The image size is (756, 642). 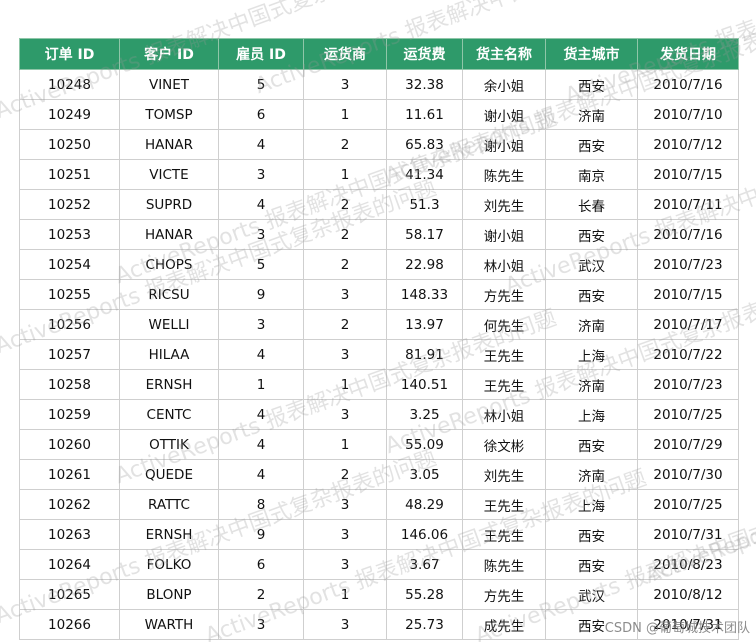 What do you see at coordinates (379, 474) in the screenshot?
I see `table-row: 10261 QUEDE 4 2 3.05 刘先生 济南 2010/7/30` at bounding box center [379, 474].